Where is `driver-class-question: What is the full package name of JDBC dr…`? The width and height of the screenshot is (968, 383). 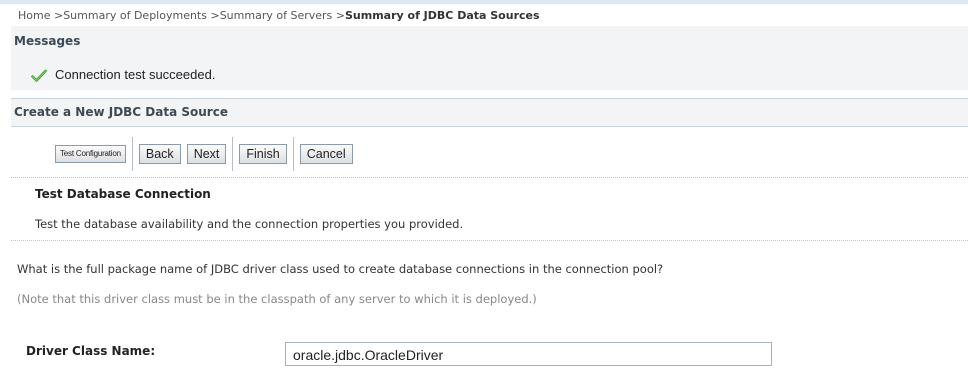 driver-class-question: What is the full package name of JDBC dr… is located at coordinates (340, 269).